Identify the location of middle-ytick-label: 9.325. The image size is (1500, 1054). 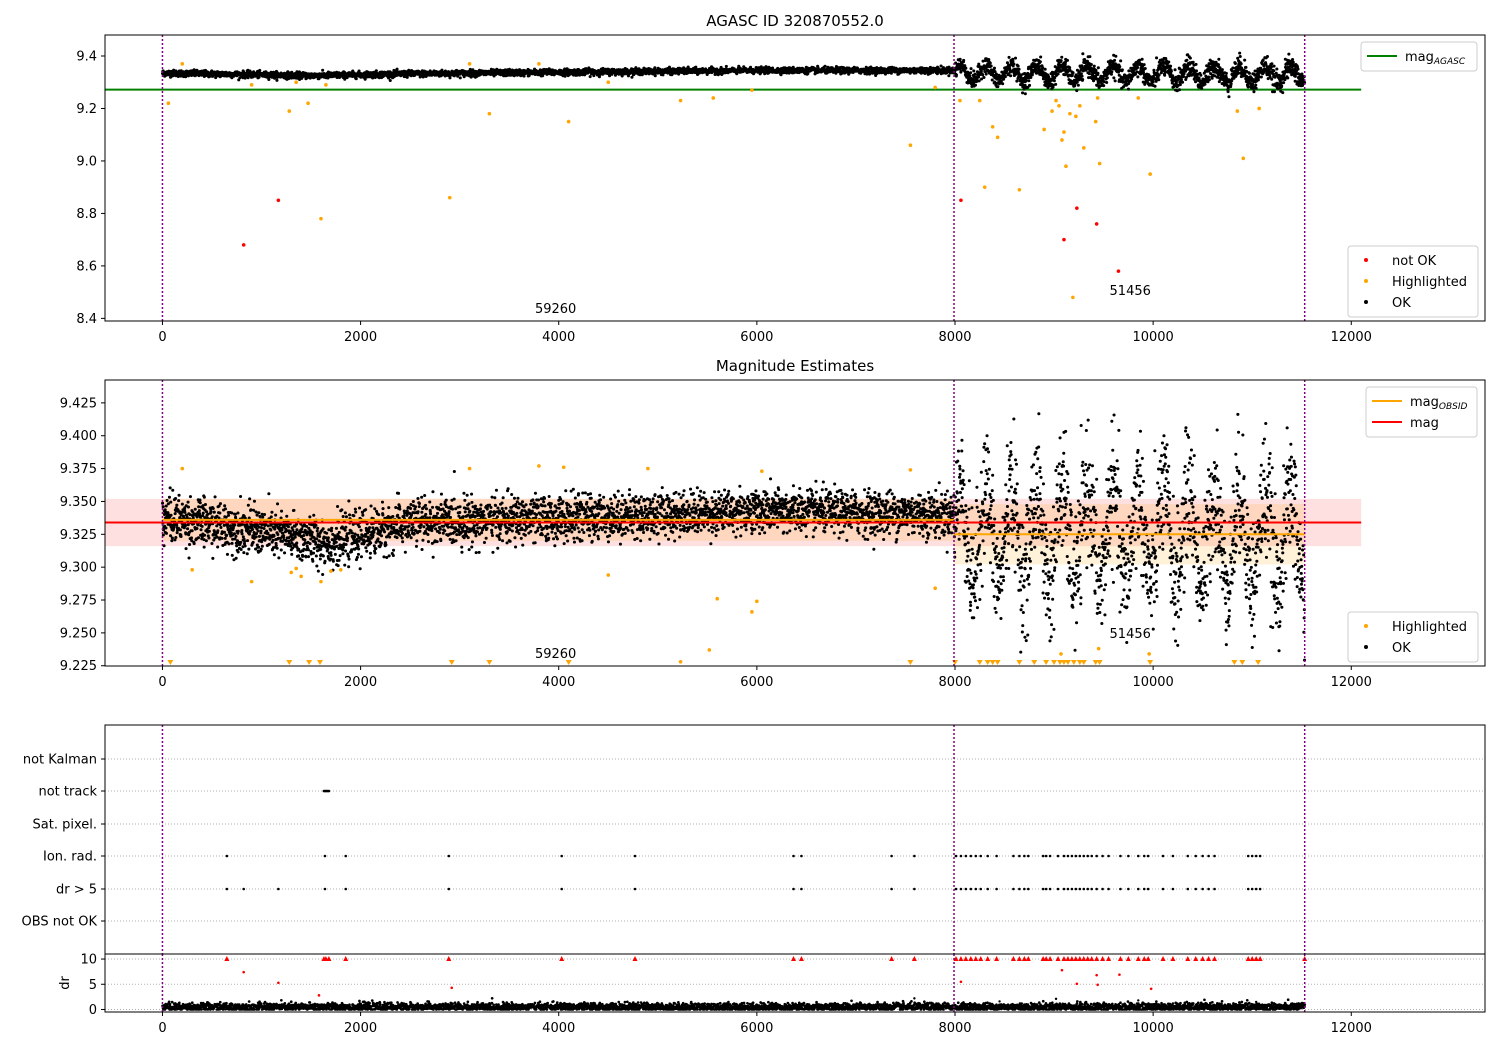
(78, 535).